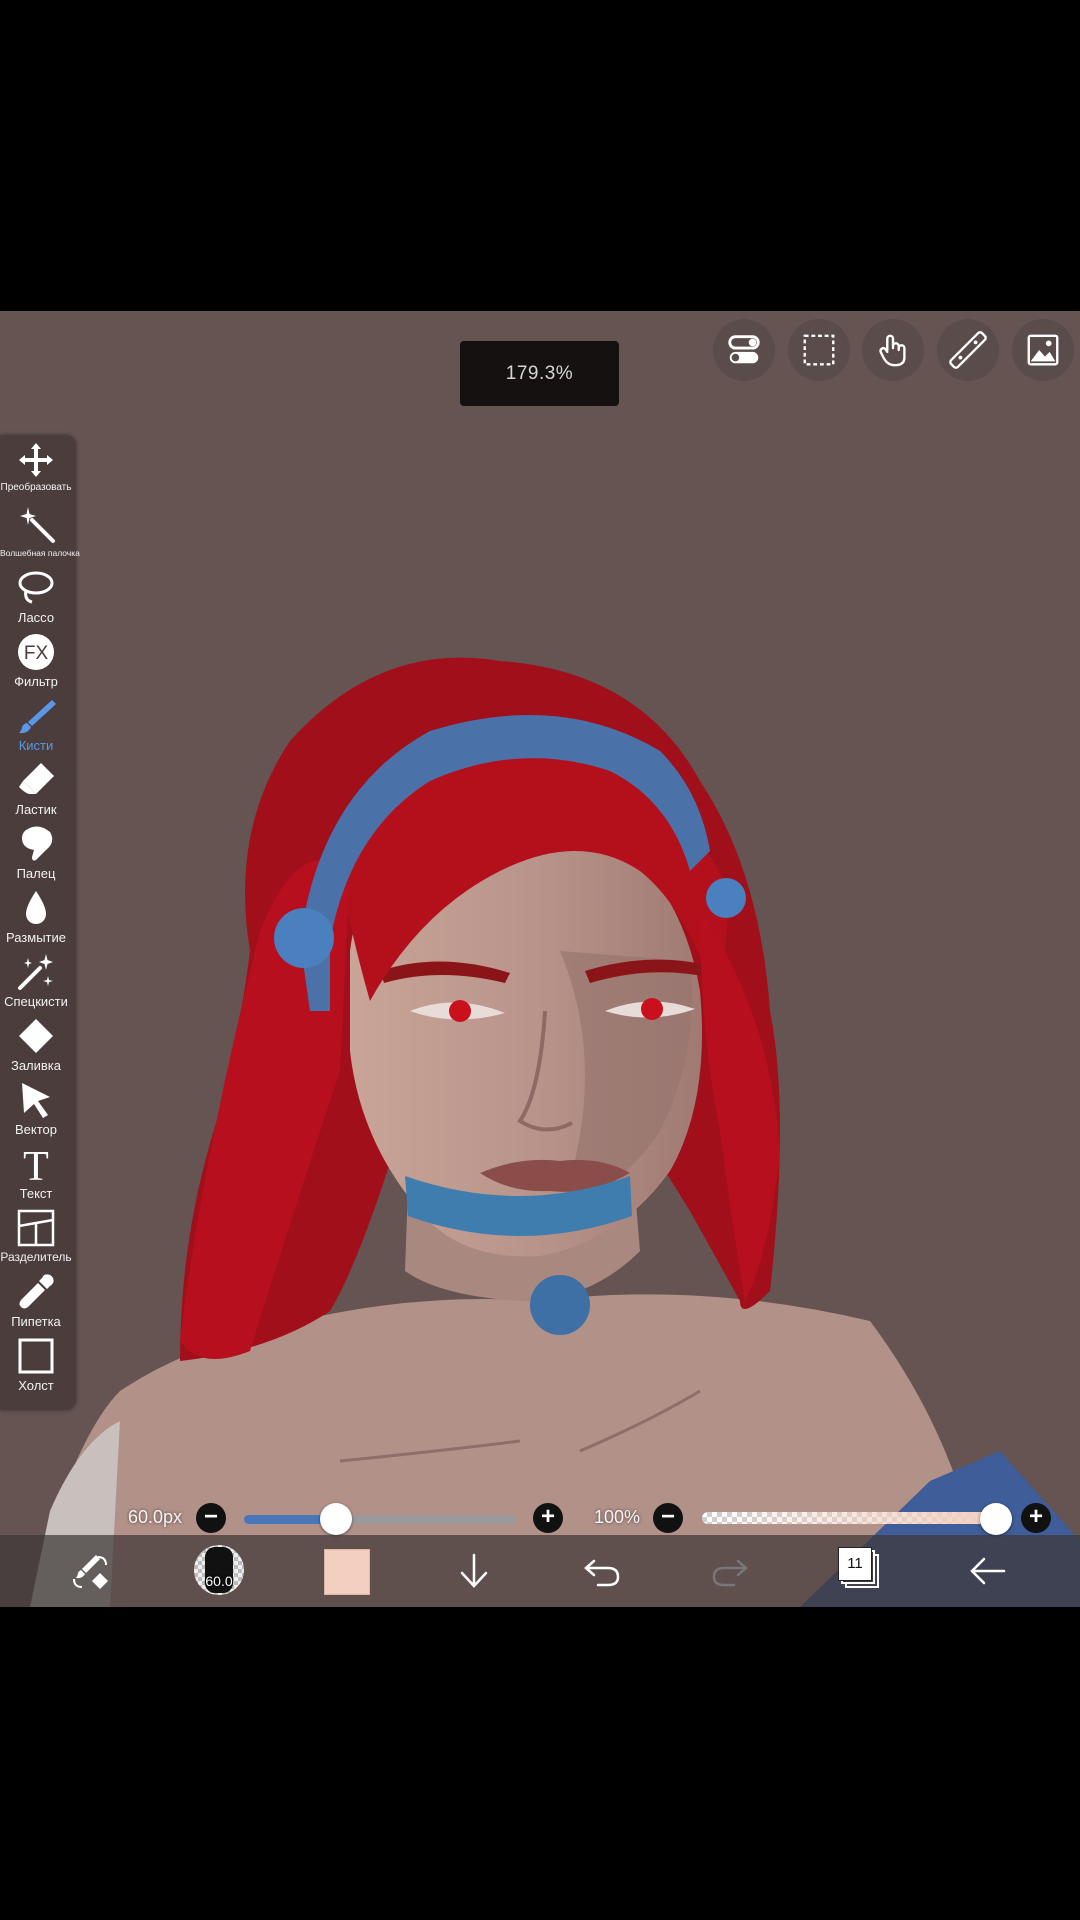 This screenshot has height=1920, width=1080. I want to click on swap-tools-button, so click(90, 1571).